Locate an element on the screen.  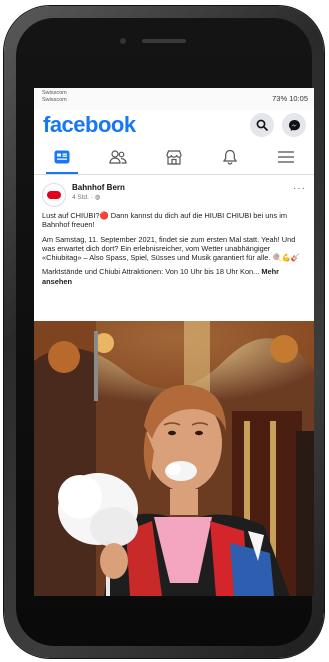
tab-friends is located at coordinates (118, 157).